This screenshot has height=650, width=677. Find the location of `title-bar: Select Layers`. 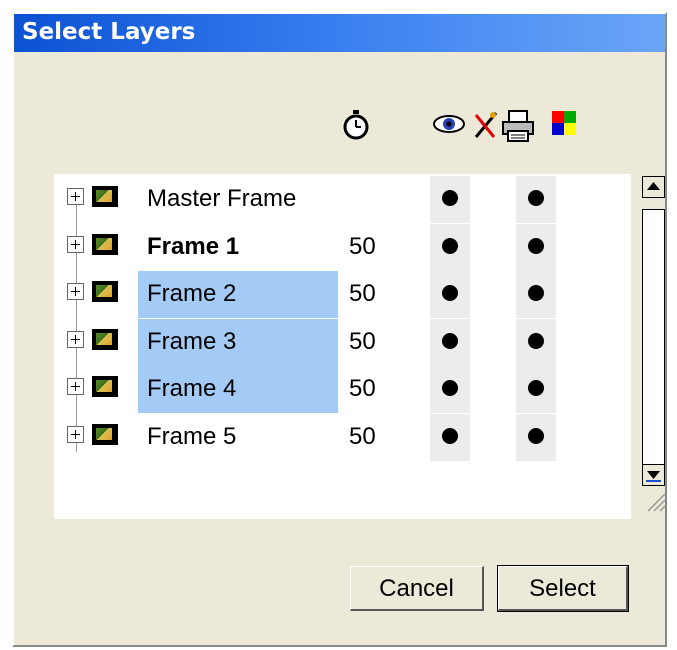

title-bar: Select Layers is located at coordinates (339, 33).